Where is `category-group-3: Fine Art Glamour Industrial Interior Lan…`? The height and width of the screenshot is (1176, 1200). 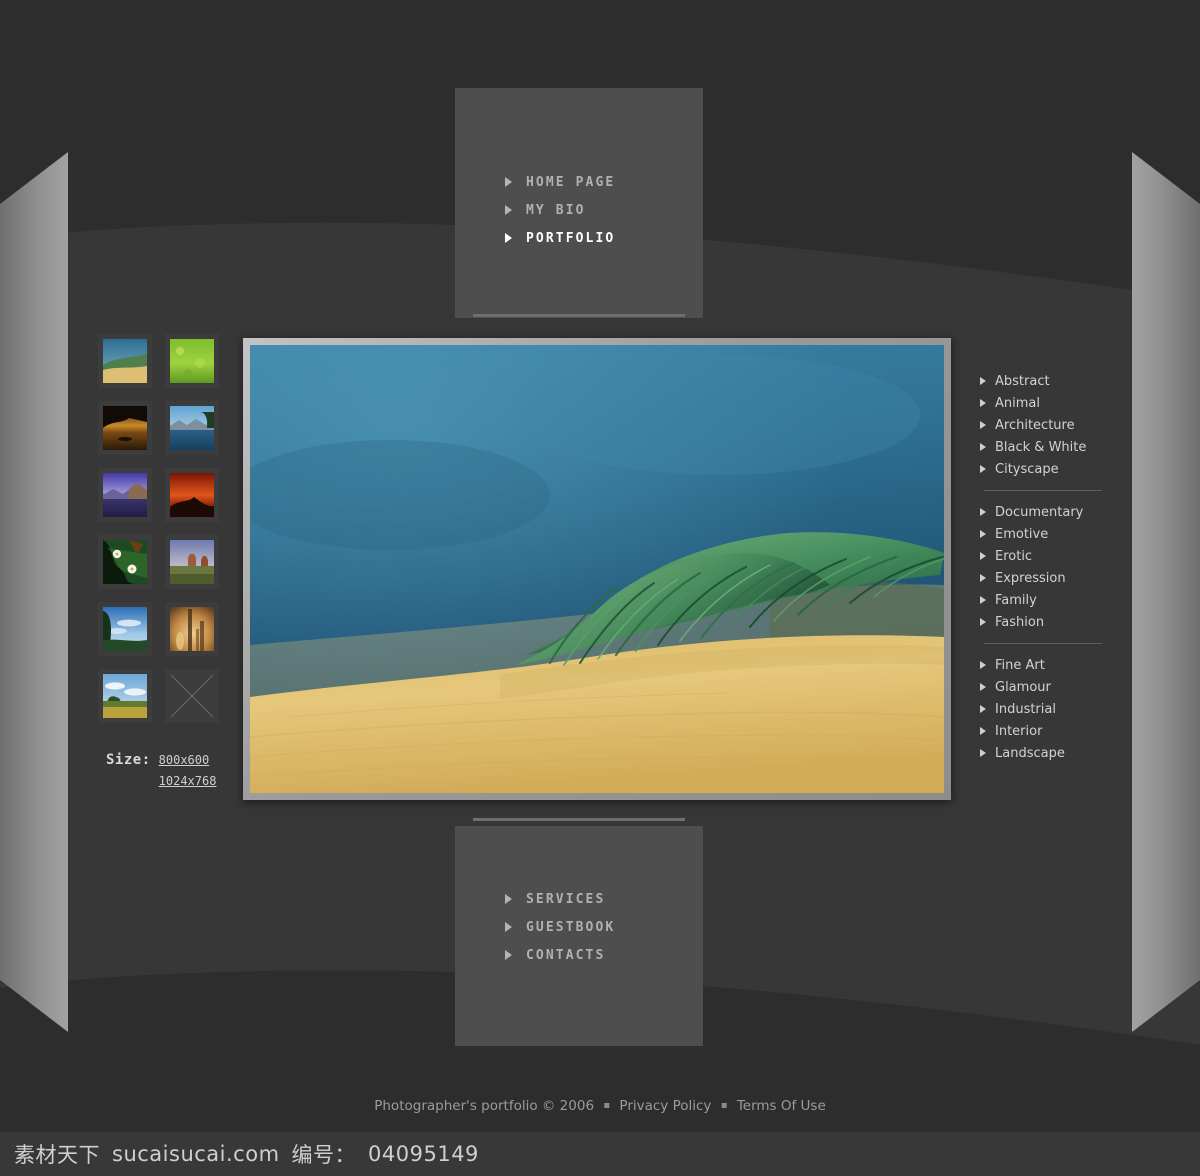
category-group-3: Fine Art Glamour Industrial Interior Lan… is located at coordinates (1055, 709).